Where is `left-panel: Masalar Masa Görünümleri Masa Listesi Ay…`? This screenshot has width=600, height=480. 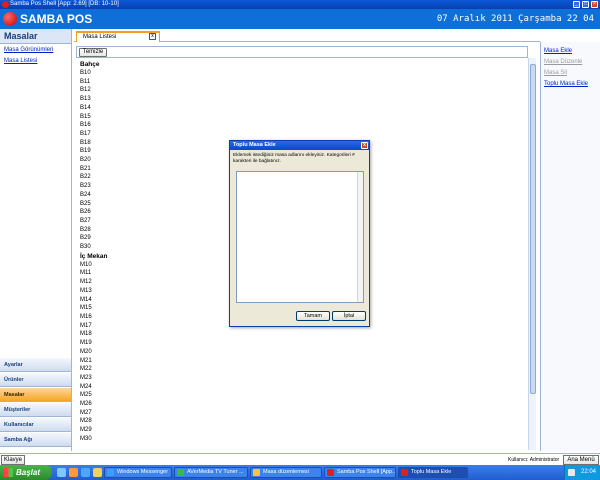
left-panel: Masalar Masa Görünümleri Masa Listesi Ay… is located at coordinates (36, 240).